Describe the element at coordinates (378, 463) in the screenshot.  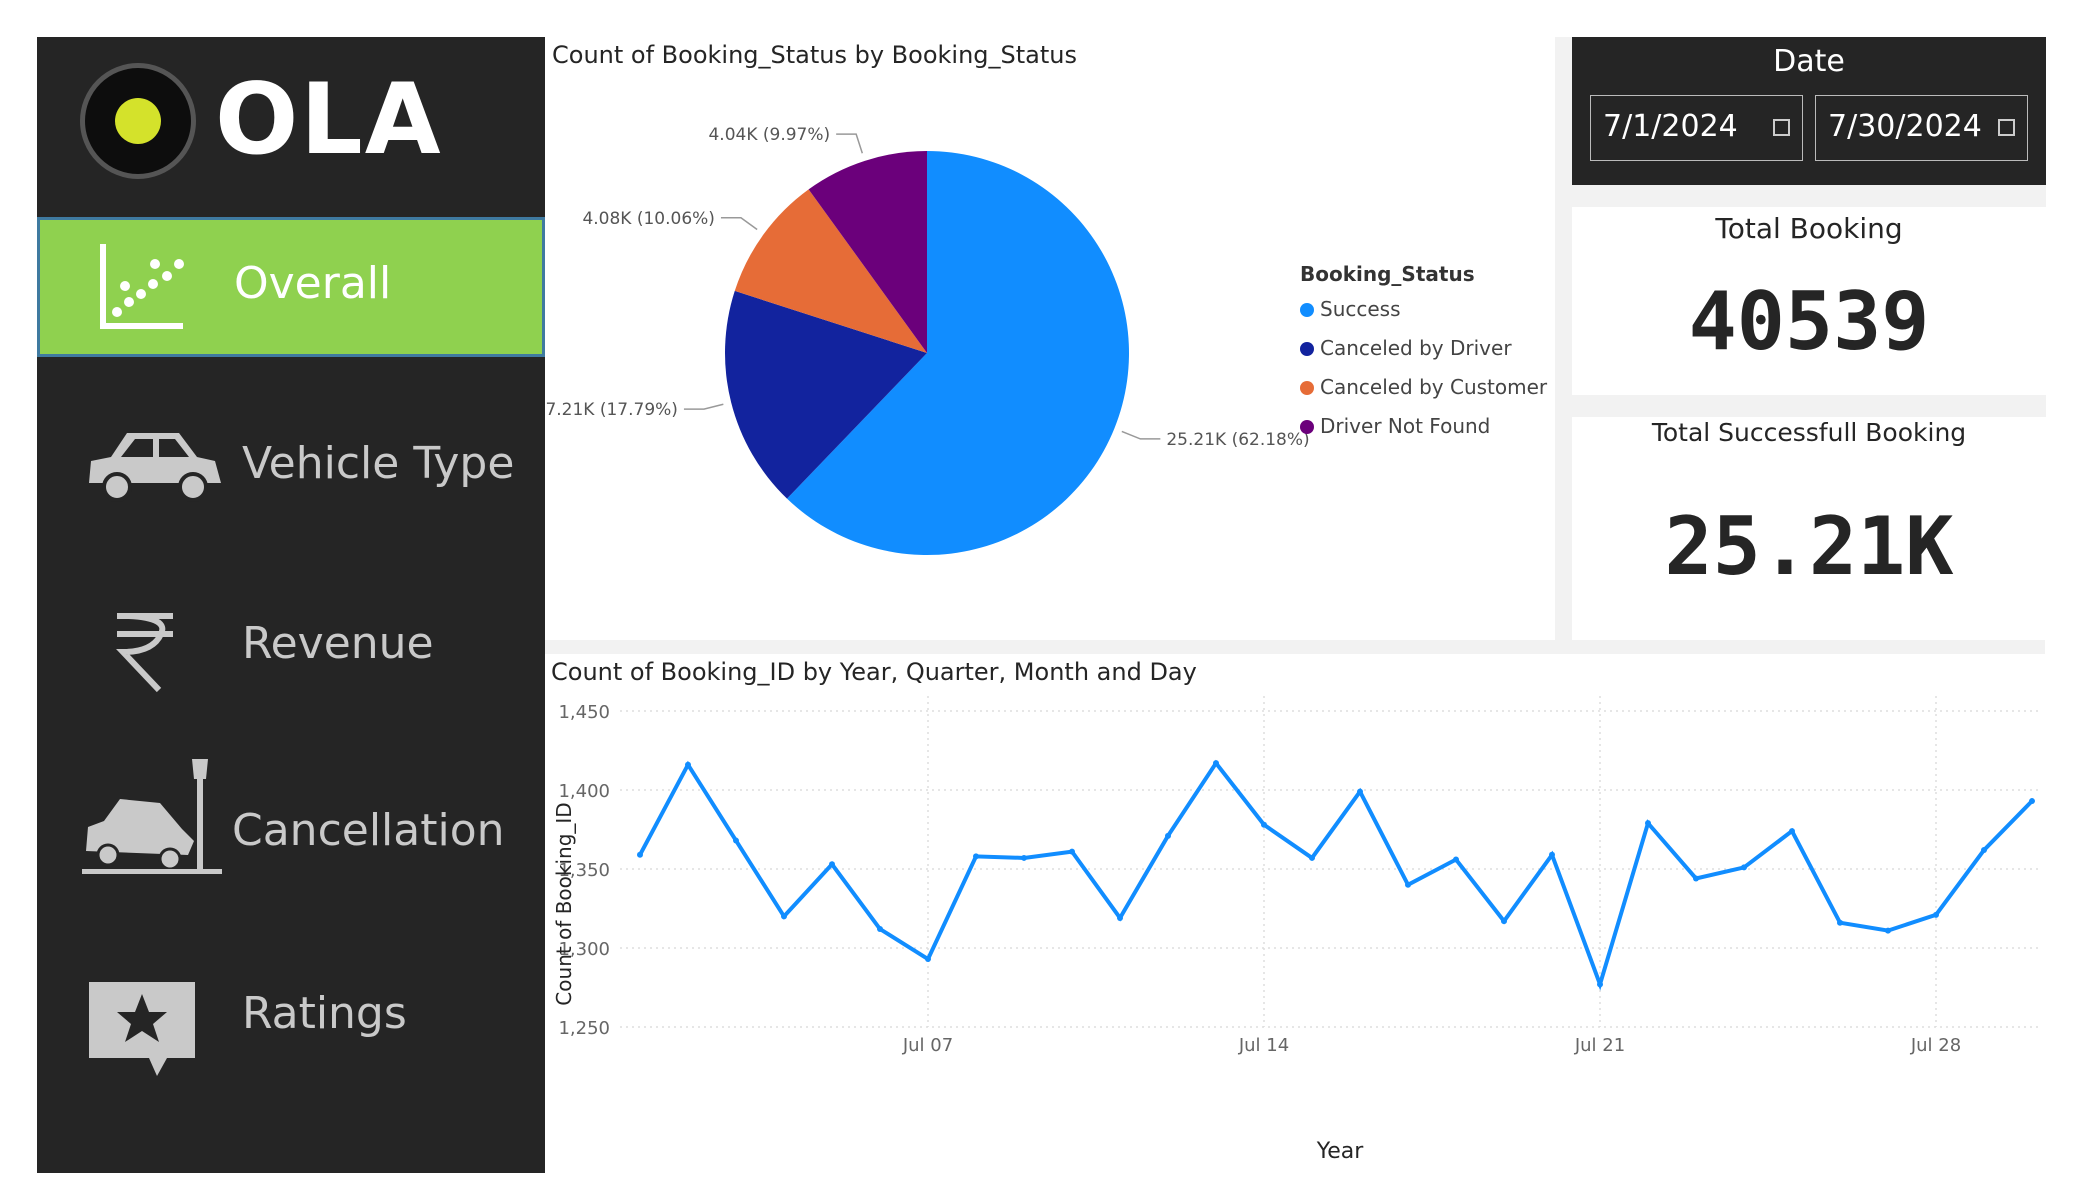
I see `sidebar-item-label: Vehicle Type` at that location.